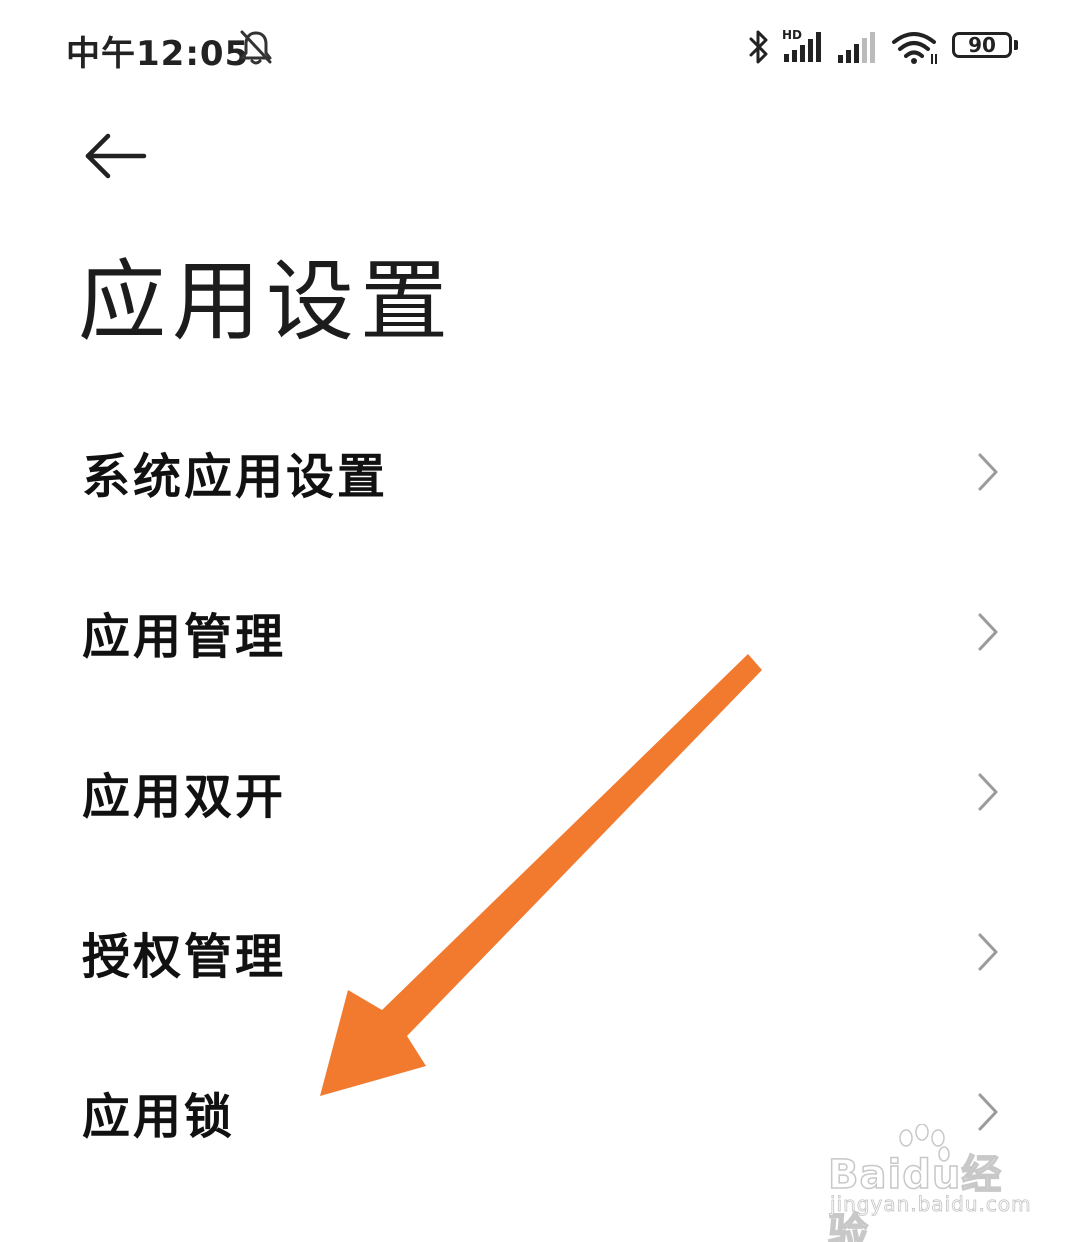  I want to click on list-item-dual-apps: 应用双开, so click(540, 792).